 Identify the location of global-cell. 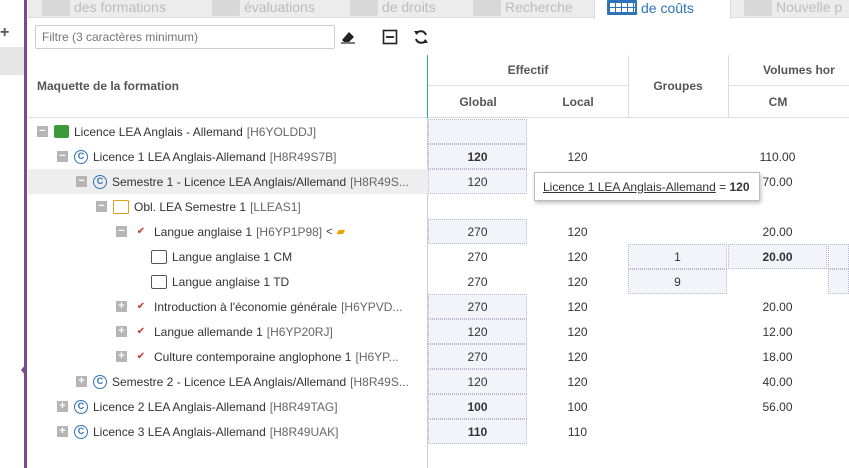
(477, 131).